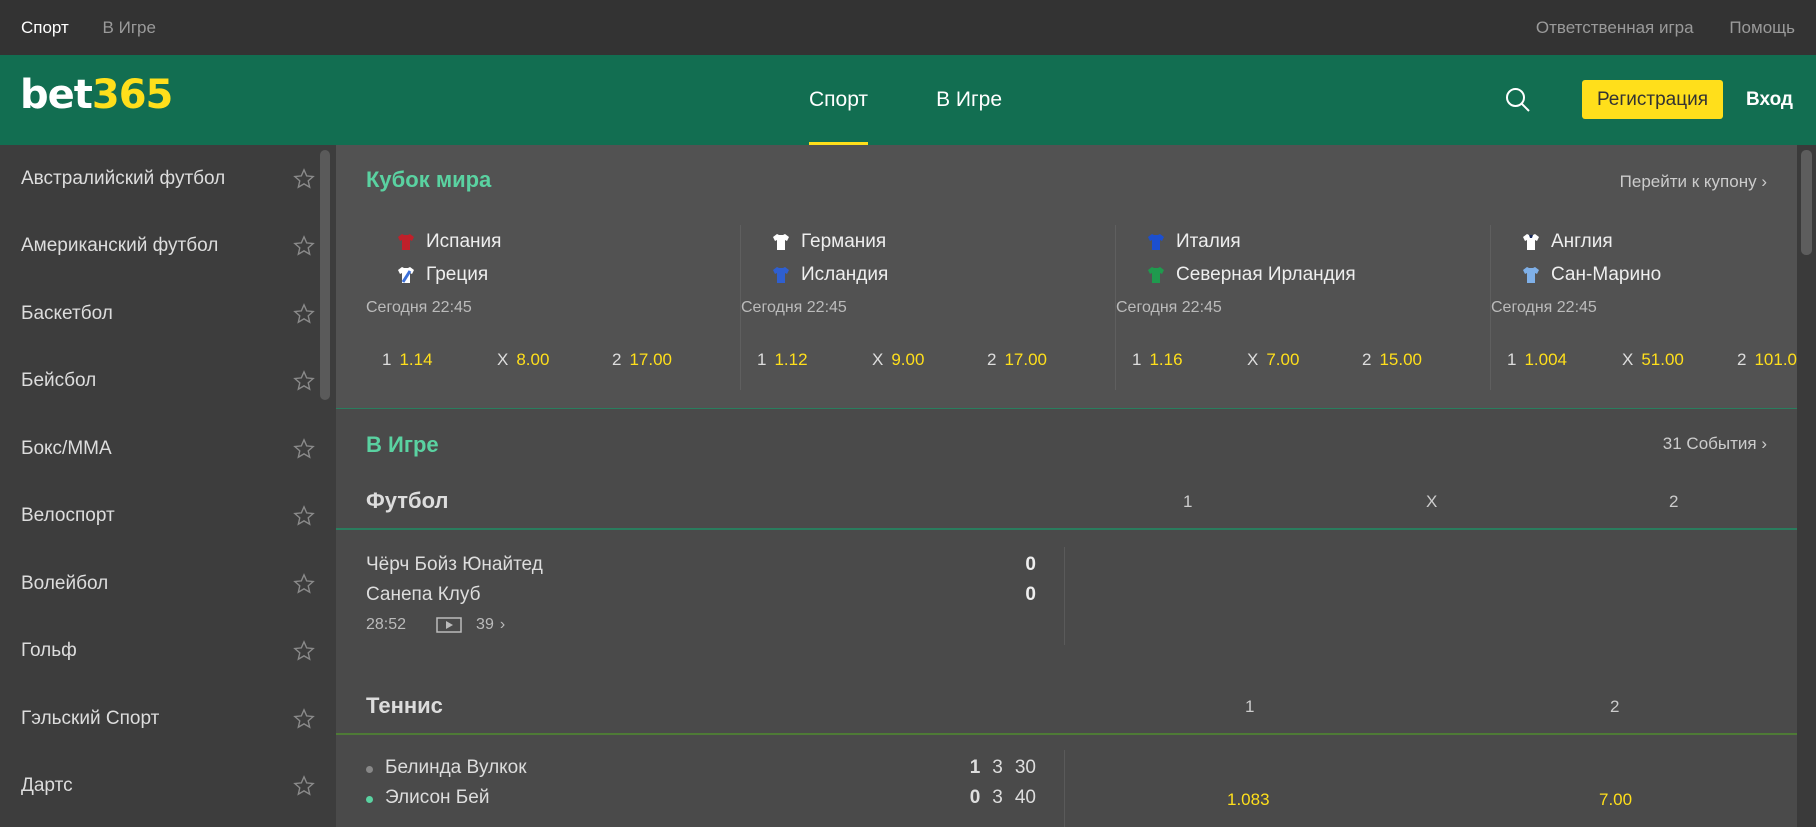  What do you see at coordinates (428, 180) in the screenshot?
I see `world-cup-title: Кубок мира` at bounding box center [428, 180].